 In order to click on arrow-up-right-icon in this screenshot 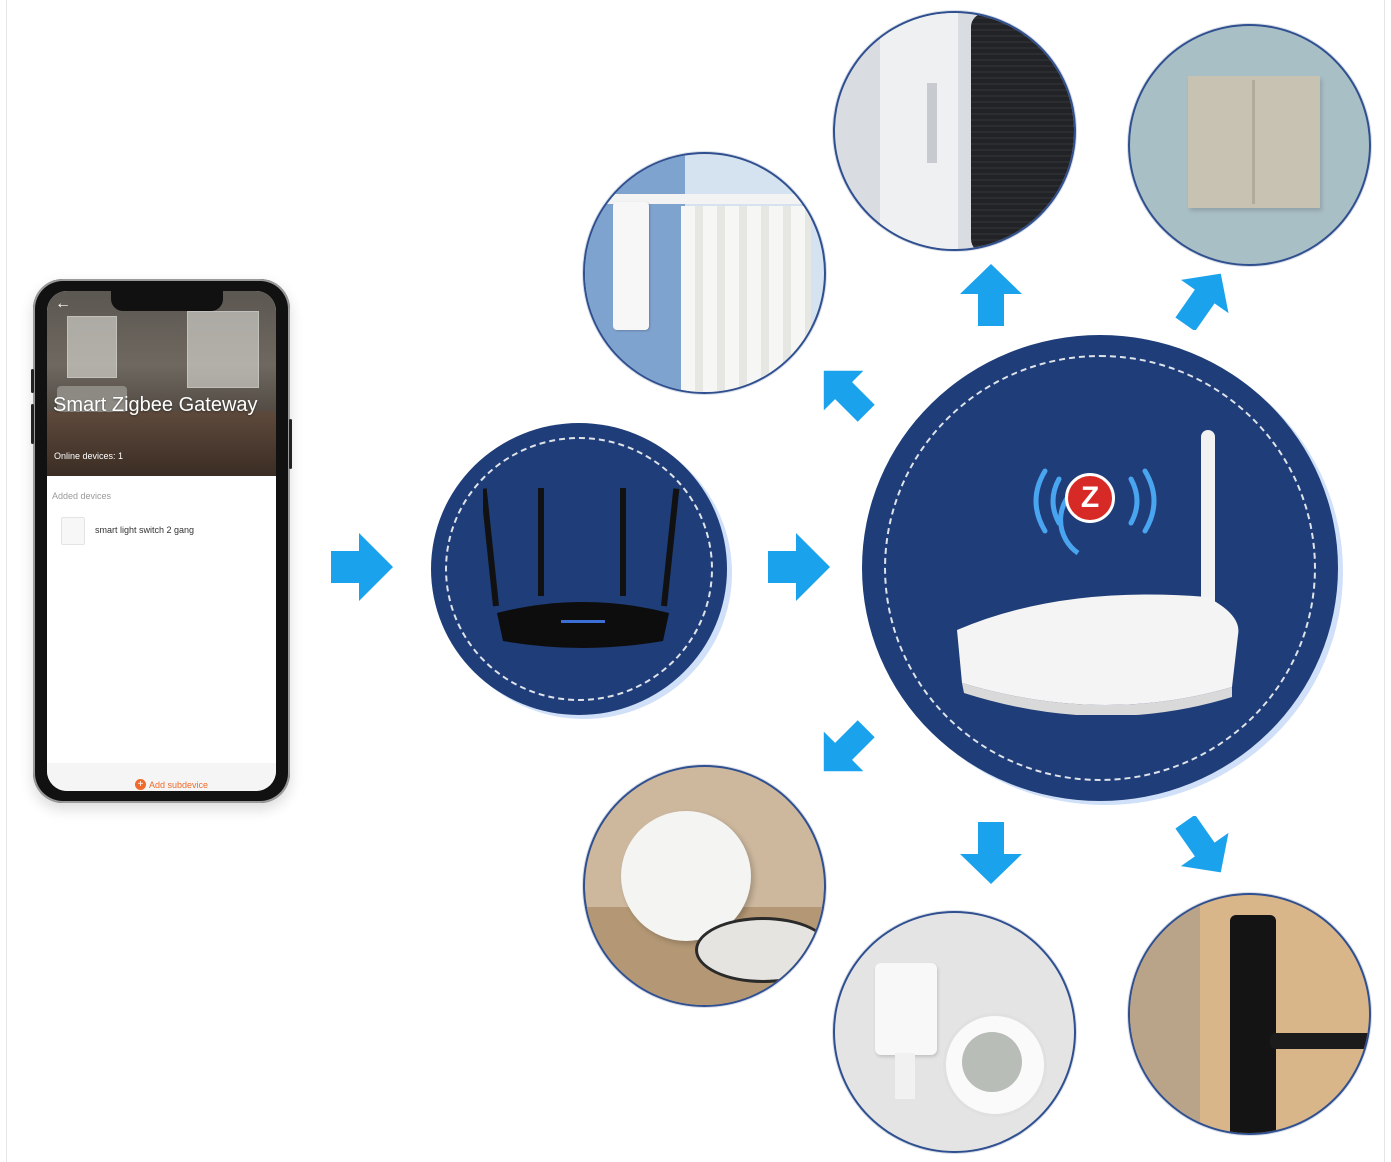, I will do `click(1202, 301)`.